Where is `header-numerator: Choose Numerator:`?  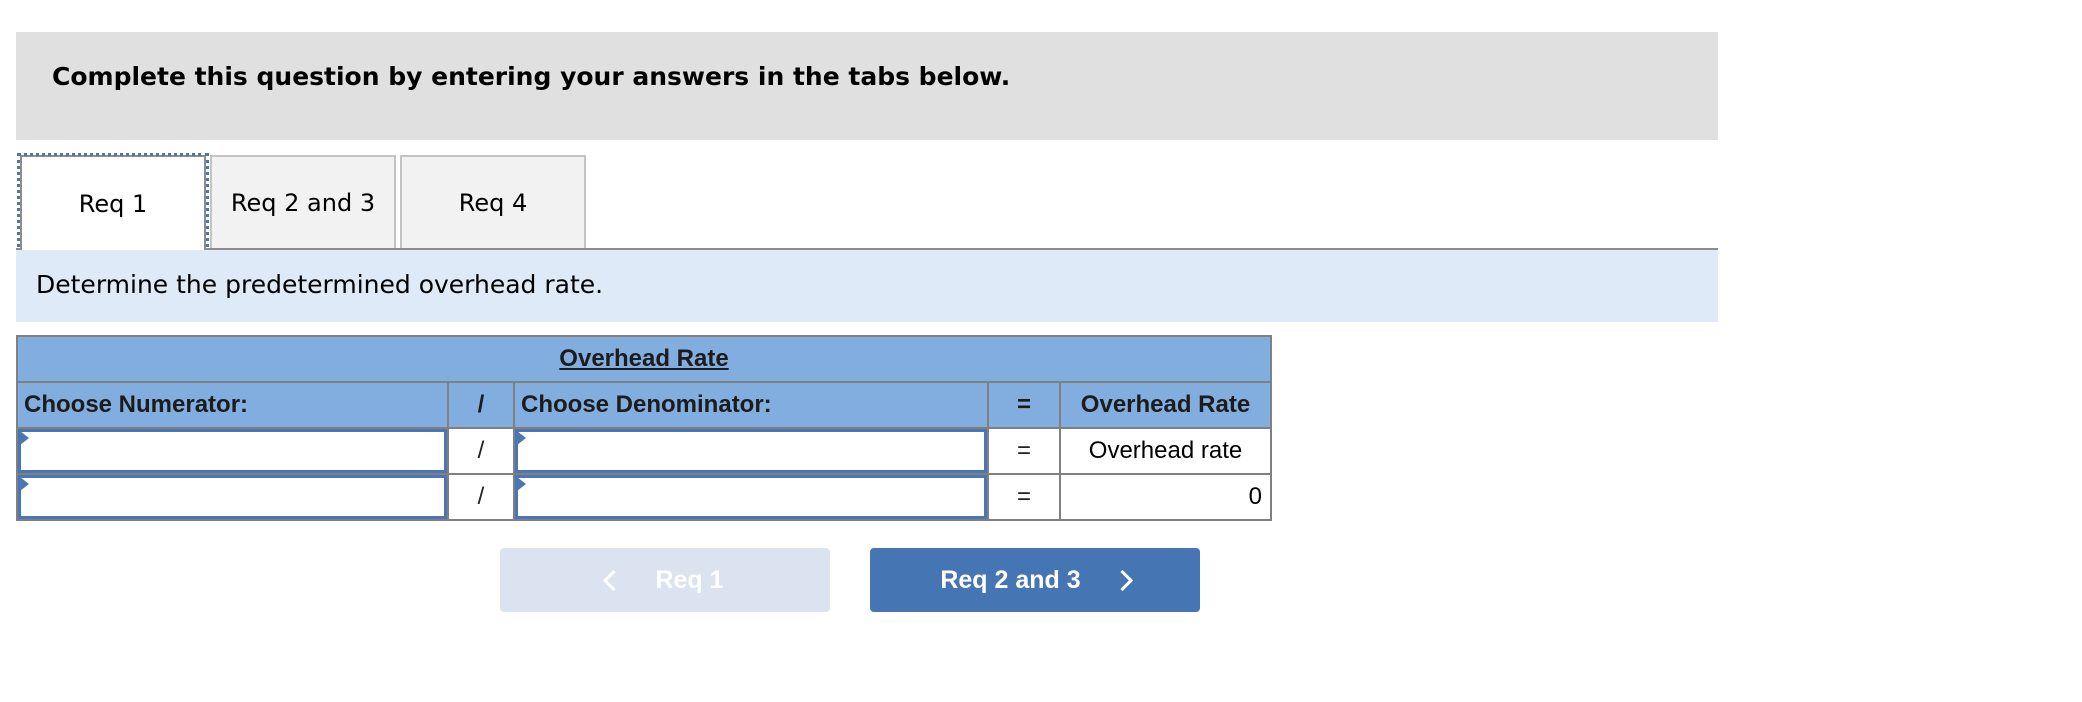 header-numerator: Choose Numerator: is located at coordinates (232, 405).